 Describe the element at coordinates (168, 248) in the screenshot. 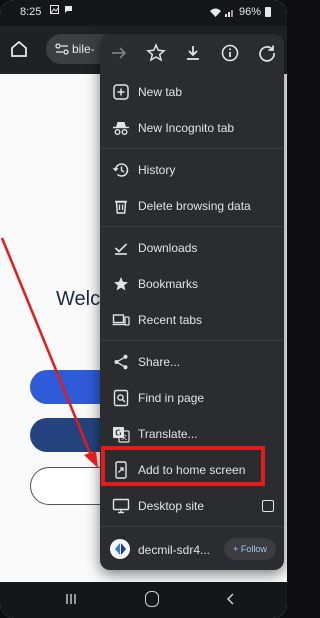

I see `menu-item-label: Downloads` at that location.